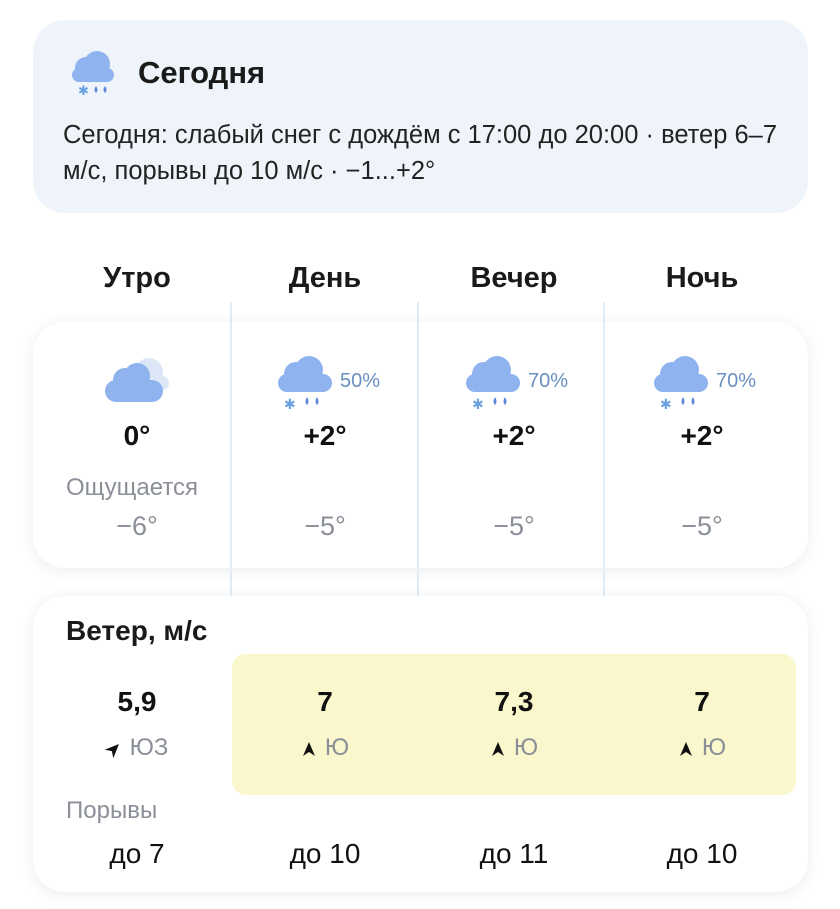 This screenshot has width=840, height=909. Describe the element at coordinates (514, 701) in the screenshot. I see `wind-speed-evening: 7,3` at that location.